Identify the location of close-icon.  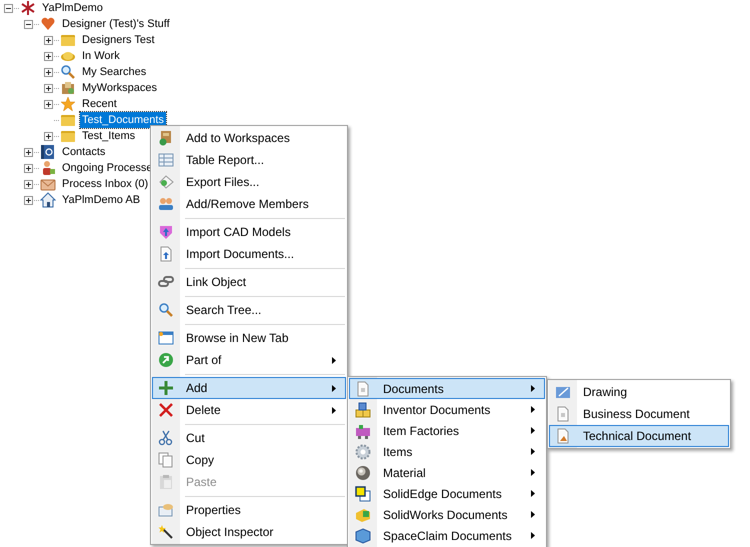
(166, 410).